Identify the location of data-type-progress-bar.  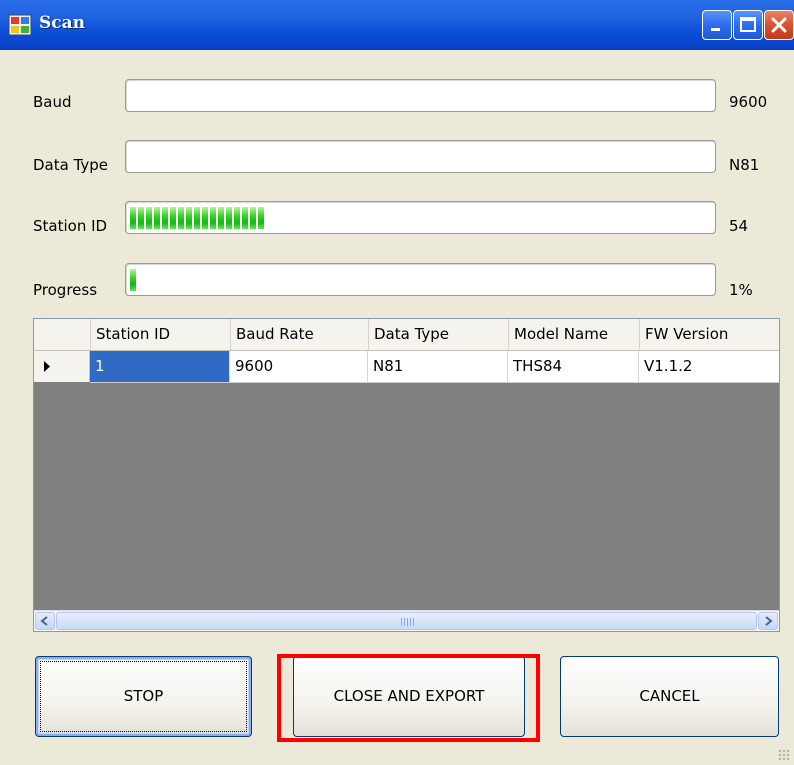
(420, 156).